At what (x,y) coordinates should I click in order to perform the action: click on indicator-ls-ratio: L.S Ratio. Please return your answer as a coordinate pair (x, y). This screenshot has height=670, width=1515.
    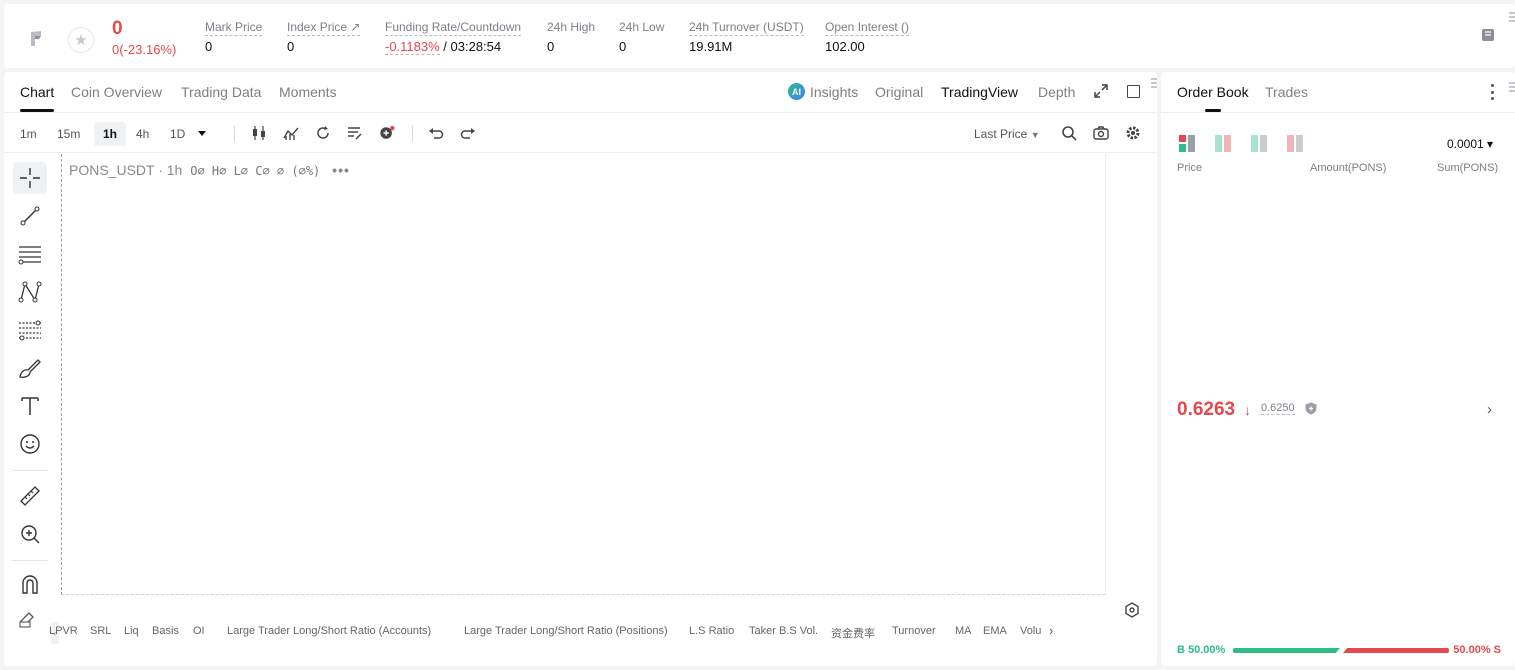
    Looking at the image, I should click on (711, 631).